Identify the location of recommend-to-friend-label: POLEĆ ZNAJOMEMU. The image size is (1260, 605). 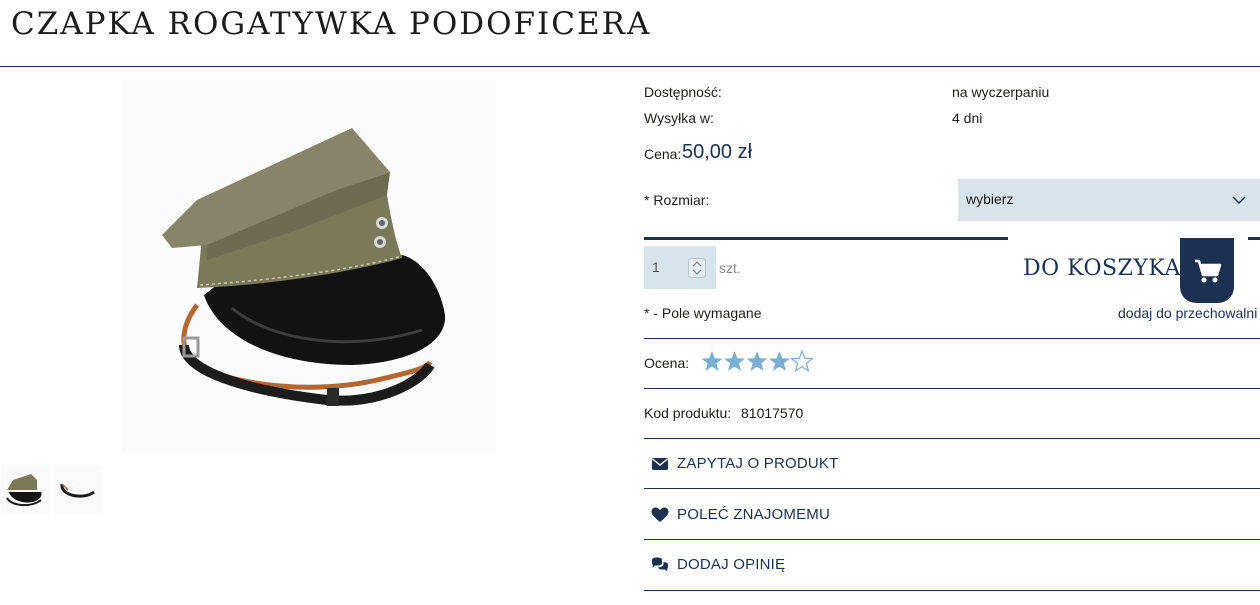
(754, 514).